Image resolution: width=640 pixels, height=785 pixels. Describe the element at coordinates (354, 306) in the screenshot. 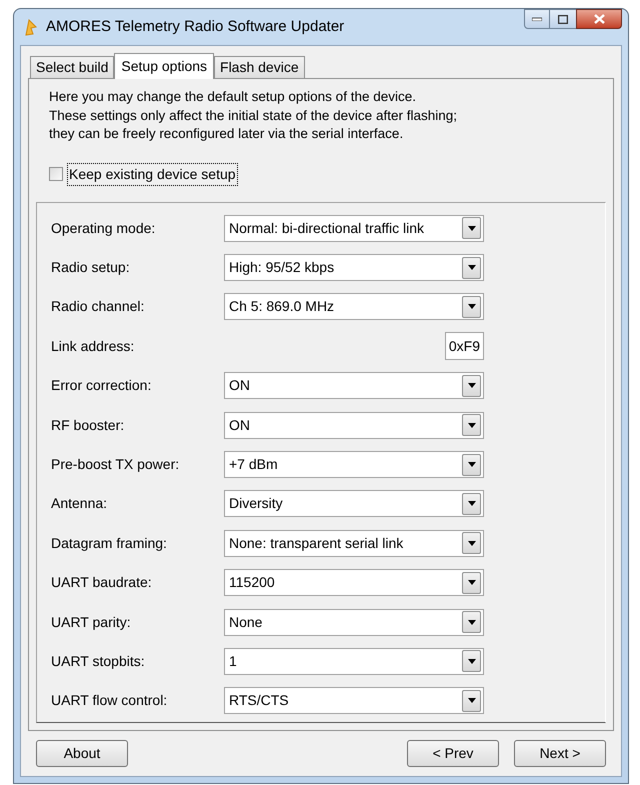

I see `dropdown: Ch 5: 869.0 MHz` at that location.